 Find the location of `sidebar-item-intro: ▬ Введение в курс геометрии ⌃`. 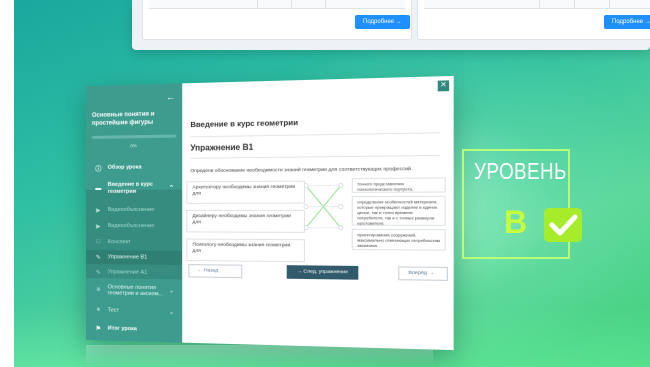

sidebar-item-intro: ▬ Введение в курс геометрии ⌃ is located at coordinates (134, 188).